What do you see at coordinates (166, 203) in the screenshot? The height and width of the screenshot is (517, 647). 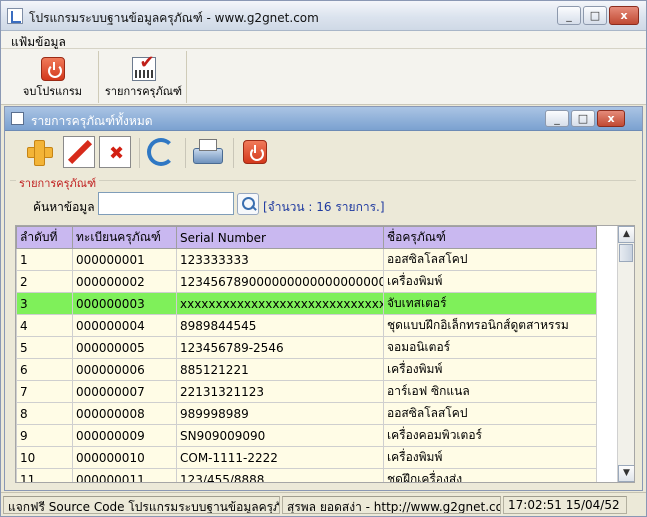 I see `search-input` at bounding box center [166, 203].